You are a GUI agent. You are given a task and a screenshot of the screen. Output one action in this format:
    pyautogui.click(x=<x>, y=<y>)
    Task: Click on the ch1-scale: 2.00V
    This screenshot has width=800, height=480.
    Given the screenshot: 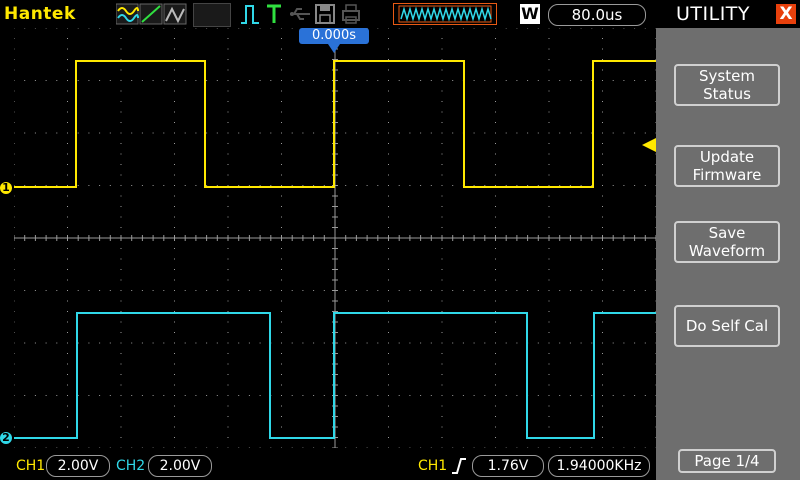 What is the action you would take?
    pyautogui.click(x=78, y=466)
    